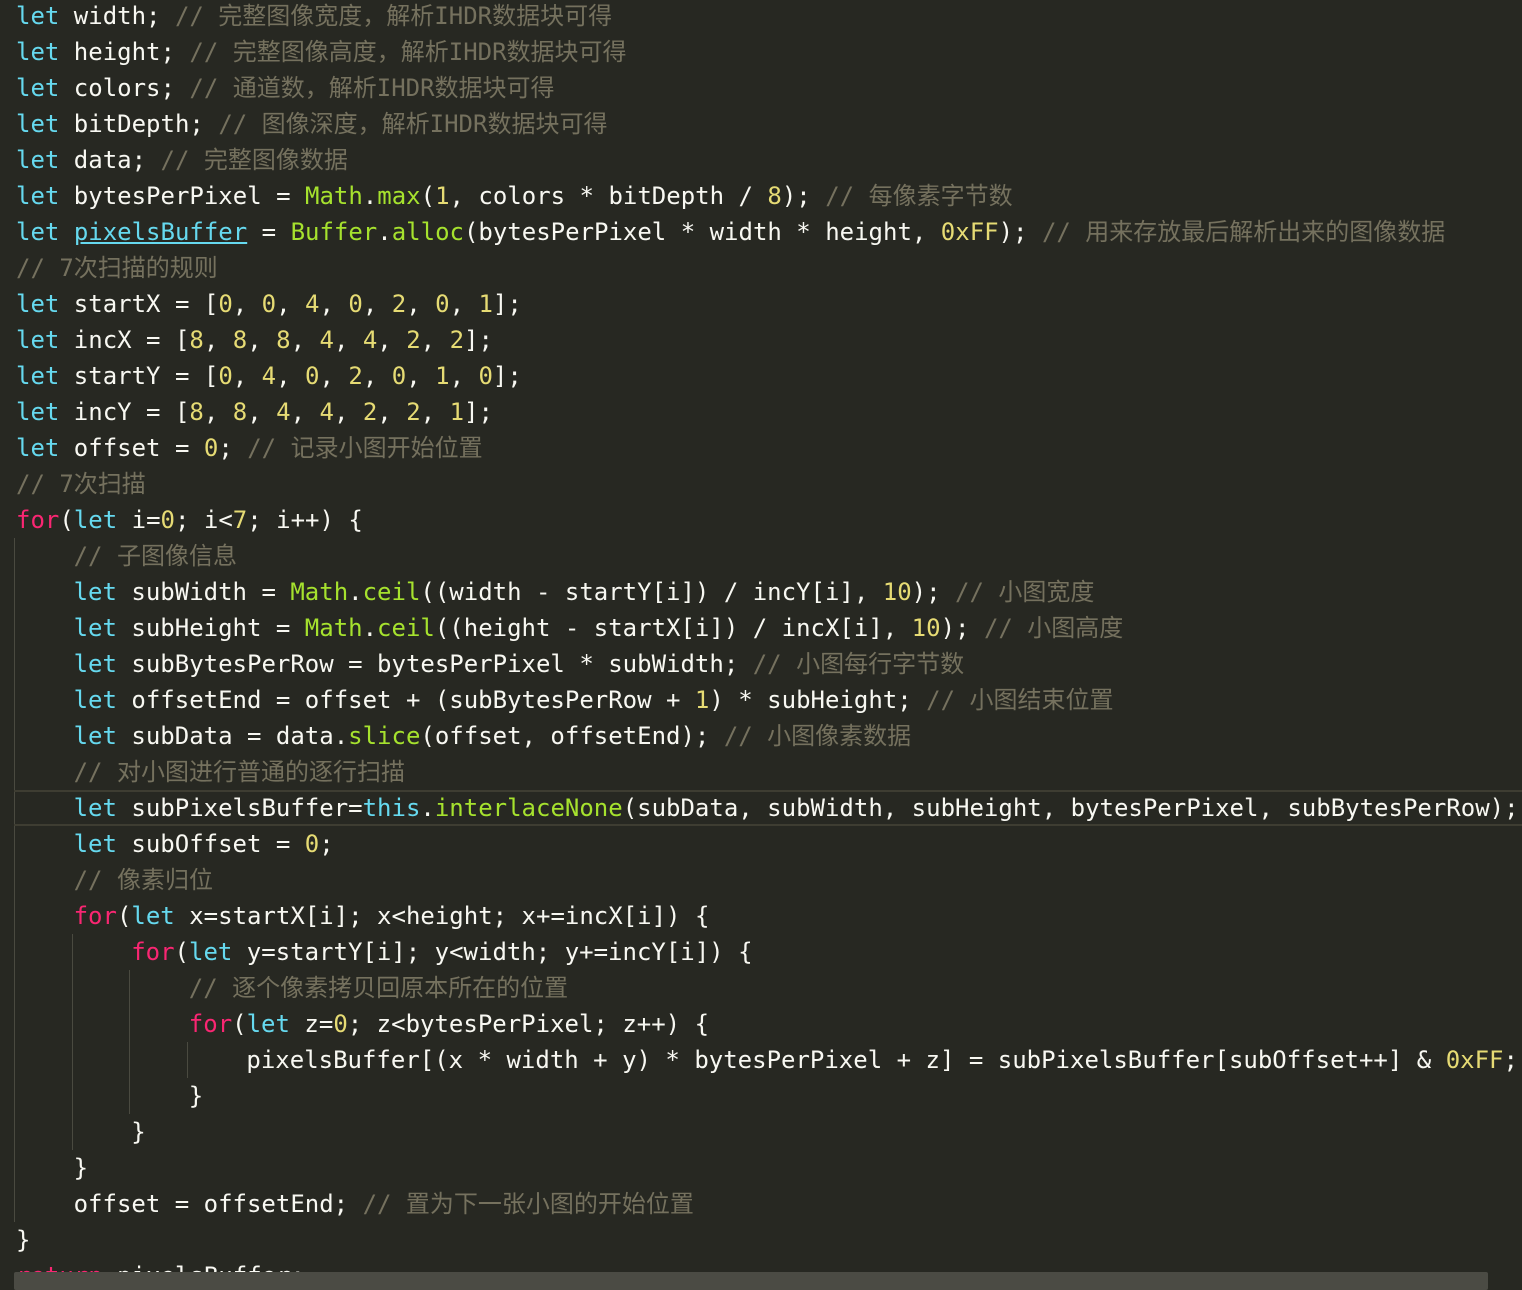  Describe the element at coordinates (284, 988) in the screenshot. I see `code-line: // 逐个像素拷贝回原本所在的位置` at that location.